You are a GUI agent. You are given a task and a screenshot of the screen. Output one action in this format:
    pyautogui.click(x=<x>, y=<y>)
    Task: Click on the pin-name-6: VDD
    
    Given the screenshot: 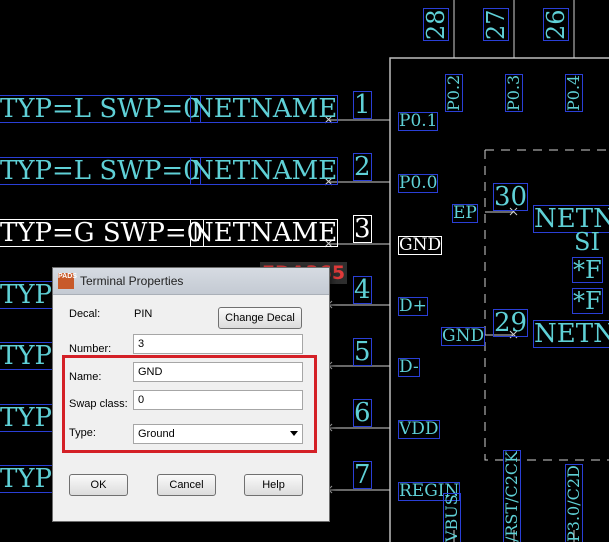 What is the action you would take?
    pyautogui.click(x=419, y=429)
    